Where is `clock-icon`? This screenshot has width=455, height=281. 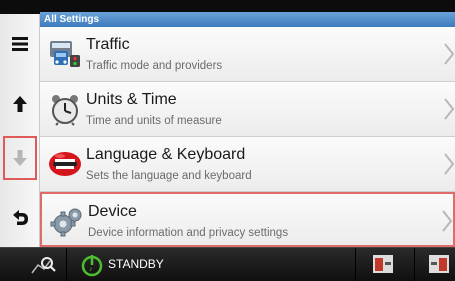
clock-icon is located at coordinates (65, 110).